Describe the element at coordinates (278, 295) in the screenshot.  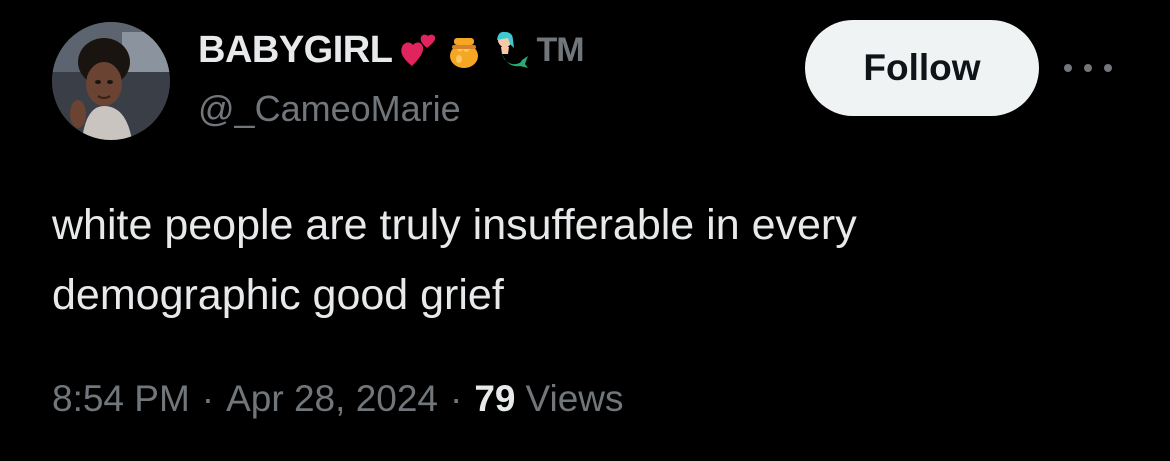
I see `tweet-text-line-2: demographic good grief` at that location.